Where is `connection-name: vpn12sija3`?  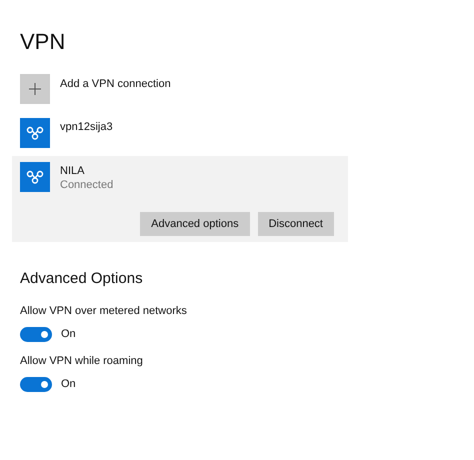 connection-name: vpn12sija3 is located at coordinates (86, 127).